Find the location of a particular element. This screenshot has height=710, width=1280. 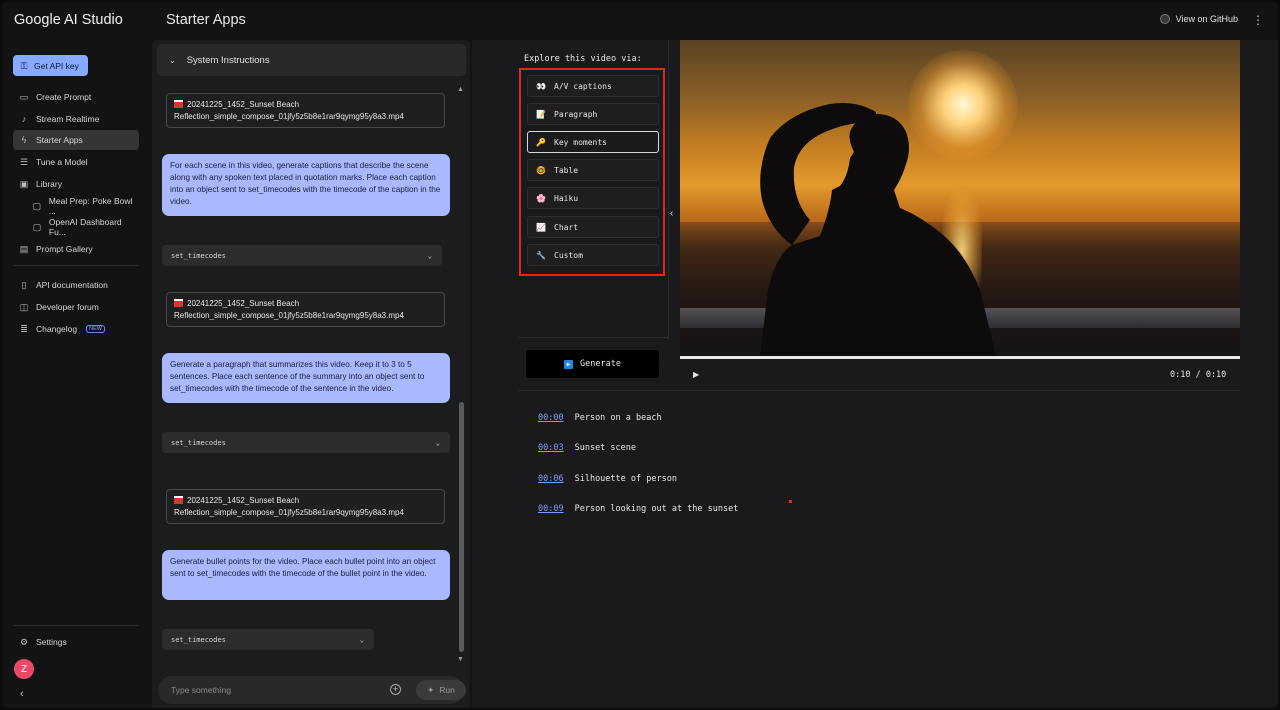

sidebar-item-label: Tune a Model is located at coordinates (62, 162).